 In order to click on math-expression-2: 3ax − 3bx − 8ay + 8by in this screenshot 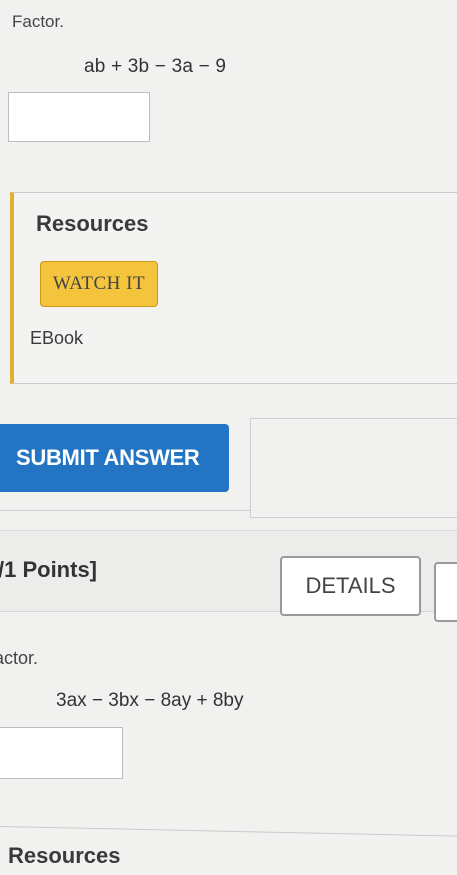, I will do `click(150, 700)`.